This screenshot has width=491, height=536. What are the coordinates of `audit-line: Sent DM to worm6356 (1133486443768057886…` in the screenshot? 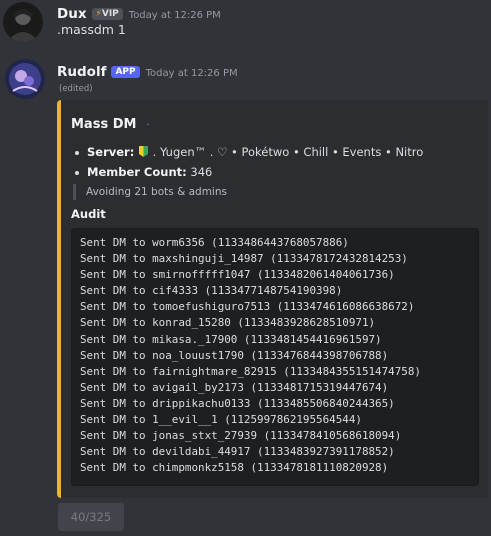 It's located at (214, 242).